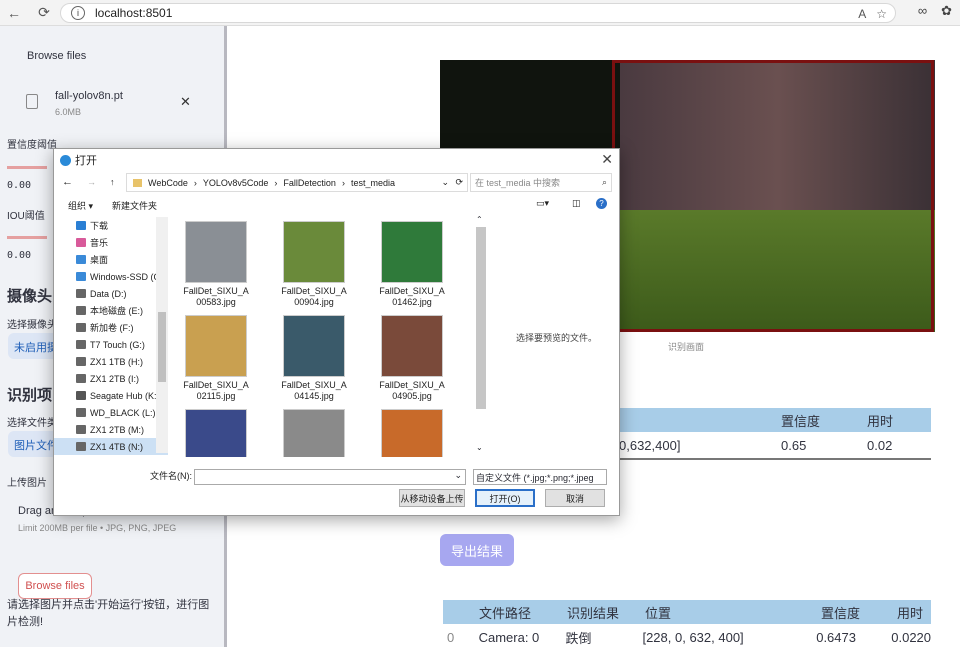 Image resolution: width=960 pixels, height=650 pixels. I want to click on file-thumbnail: FallDet_SIXU_A 00583.jpg, so click(216, 264).